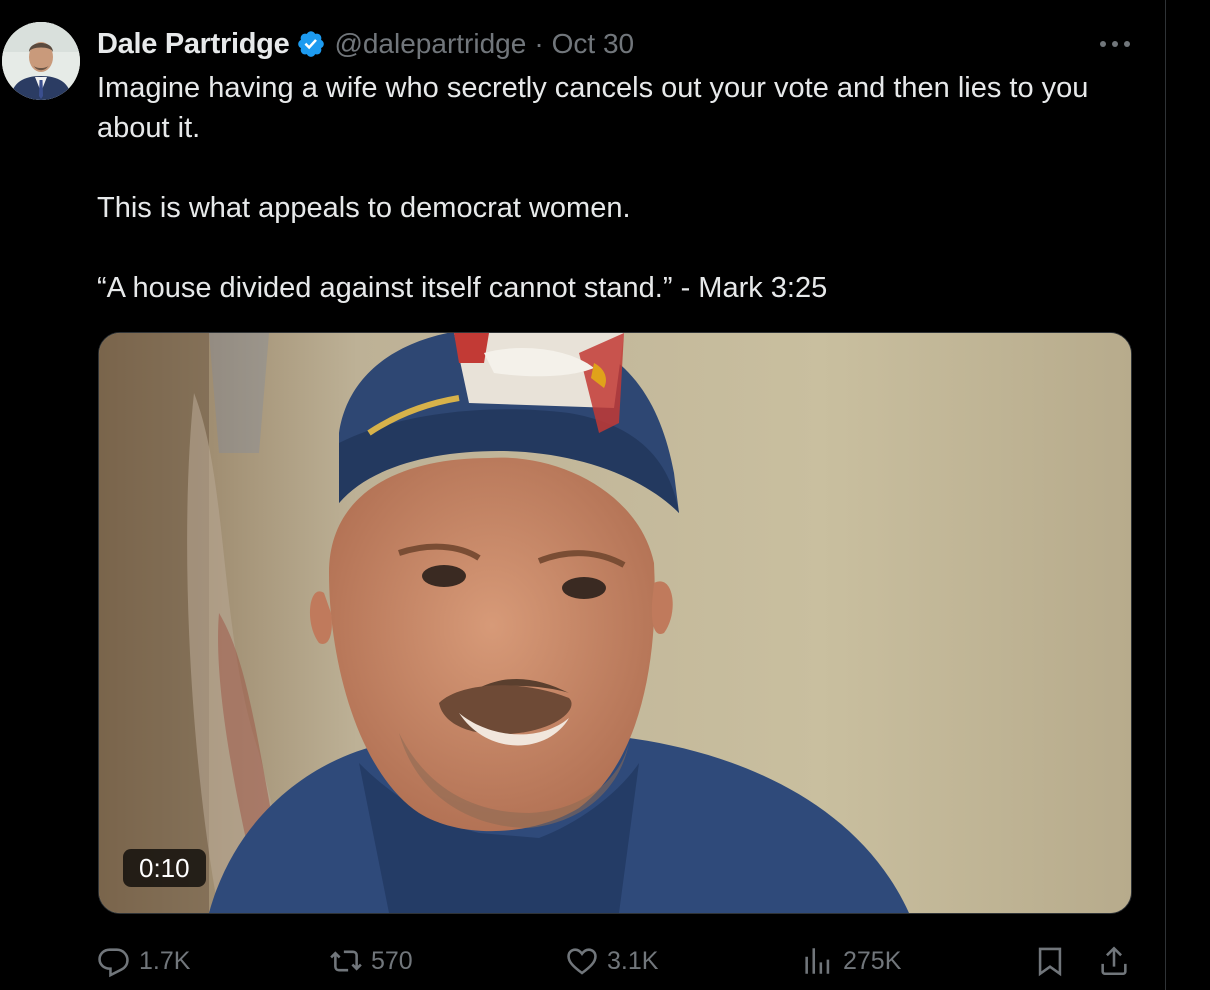  Describe the element at coordinates (392, 960) in the screenshot. I see `repost-count: 570` at that location.